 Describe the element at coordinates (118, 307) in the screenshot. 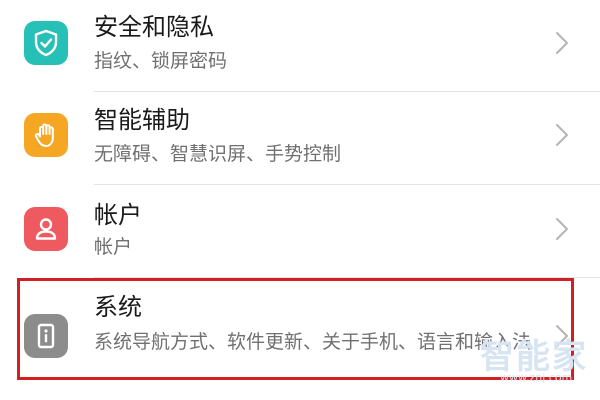

I see `item-title: 系统` at that location.